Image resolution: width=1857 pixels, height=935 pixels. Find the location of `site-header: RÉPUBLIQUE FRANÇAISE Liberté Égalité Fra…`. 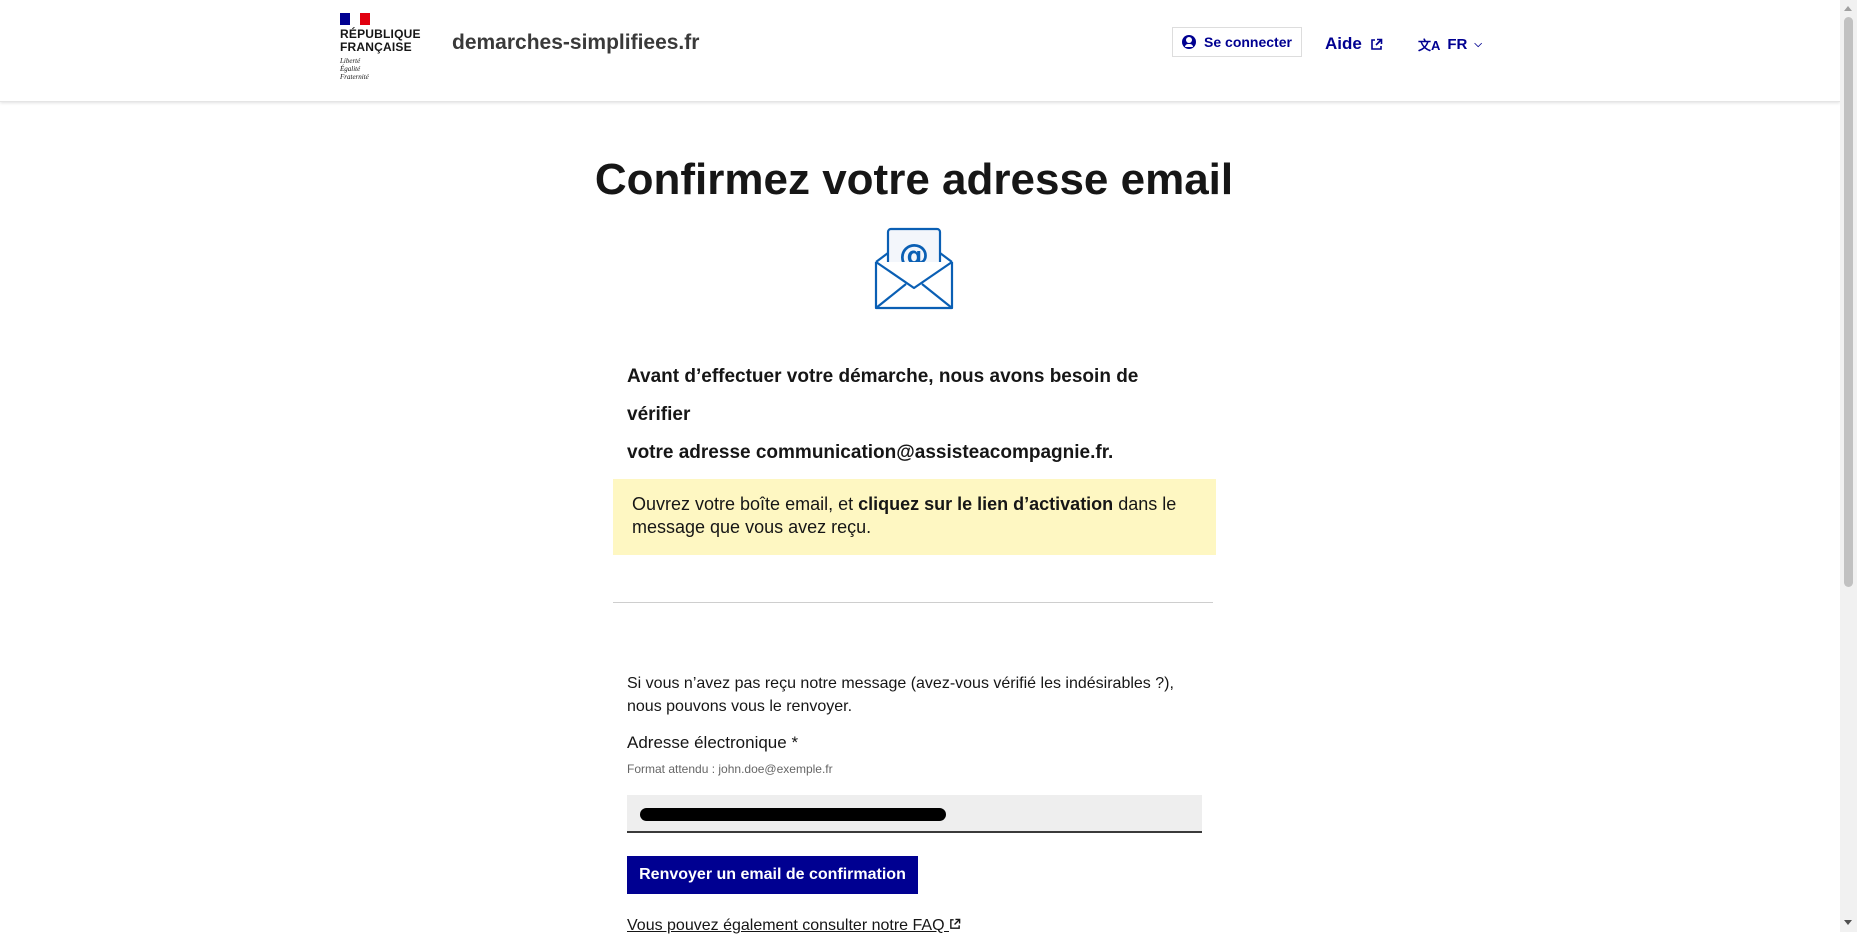

site-header: RÉPUBLIQUE FRANÇAISE Liberté Égalité Fra… is located at coordinates (920, 51).